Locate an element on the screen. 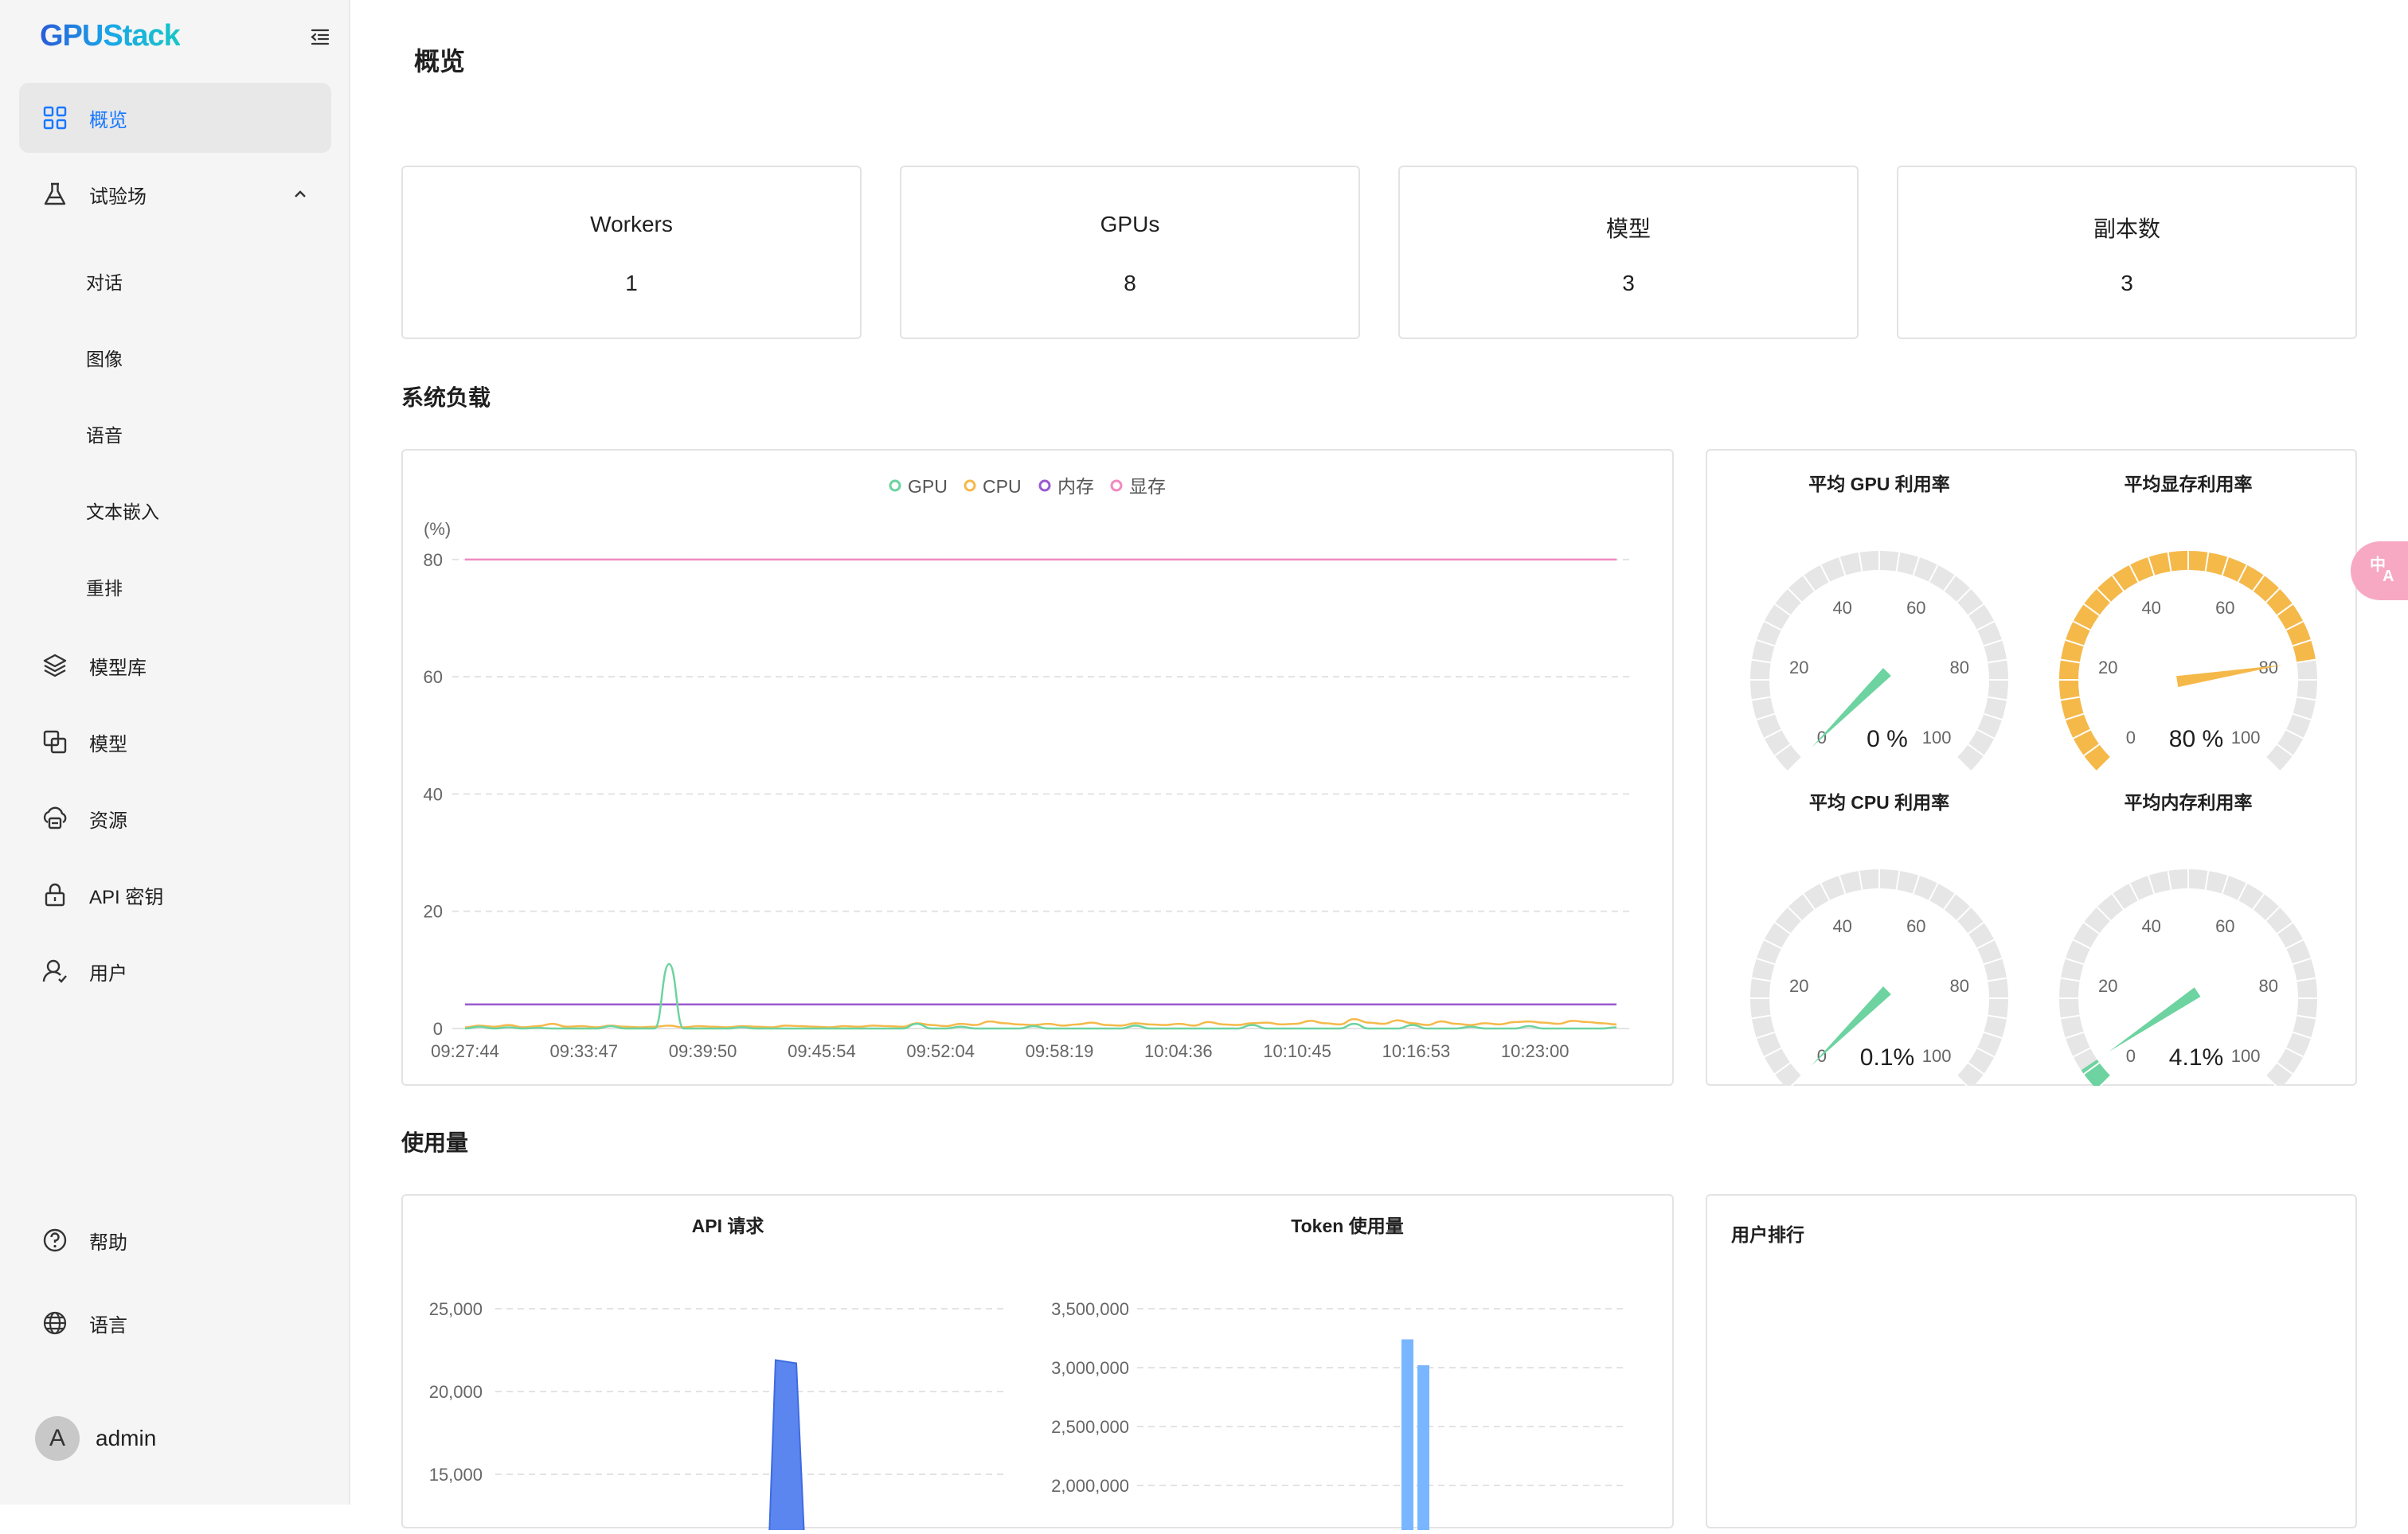 The height and width of the screenshot is (1534, 2408). globe-icon is located at coordinates (54, 1323).